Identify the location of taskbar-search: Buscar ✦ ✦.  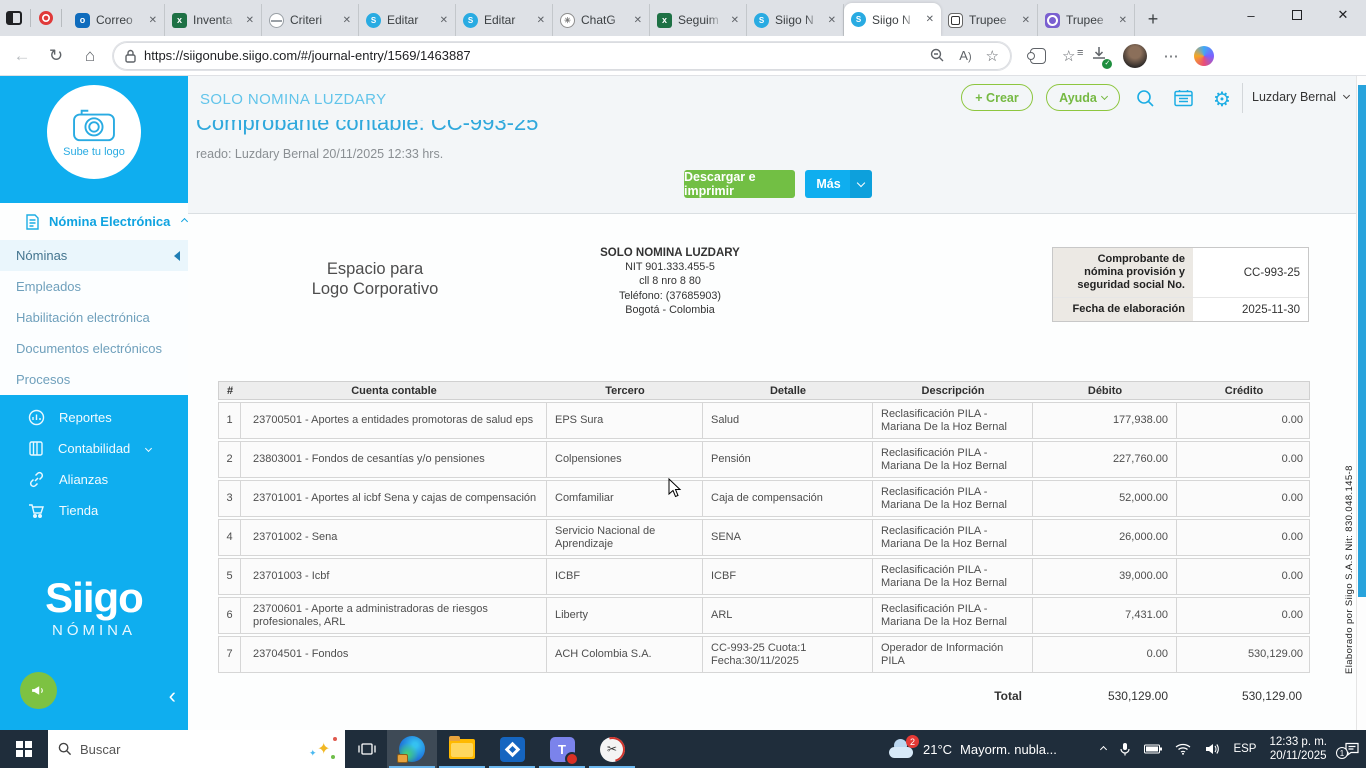
(196, 749).